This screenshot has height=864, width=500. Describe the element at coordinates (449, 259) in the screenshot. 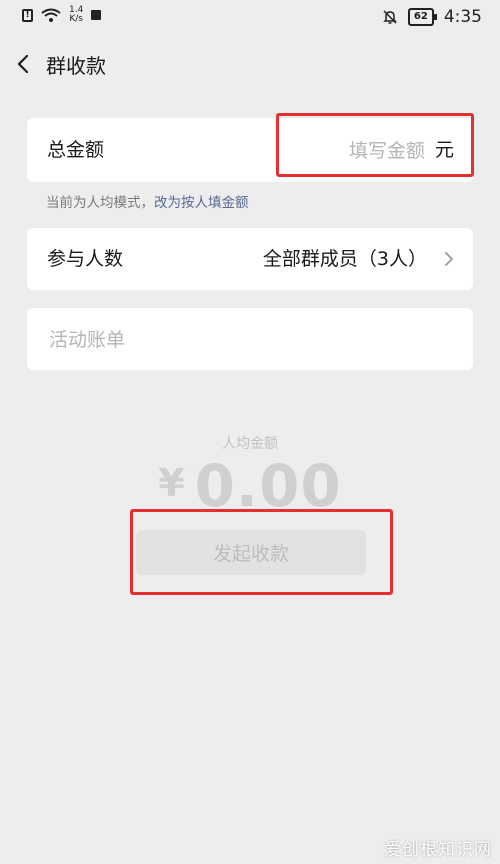

I see `chevron-right-icon` at that location.